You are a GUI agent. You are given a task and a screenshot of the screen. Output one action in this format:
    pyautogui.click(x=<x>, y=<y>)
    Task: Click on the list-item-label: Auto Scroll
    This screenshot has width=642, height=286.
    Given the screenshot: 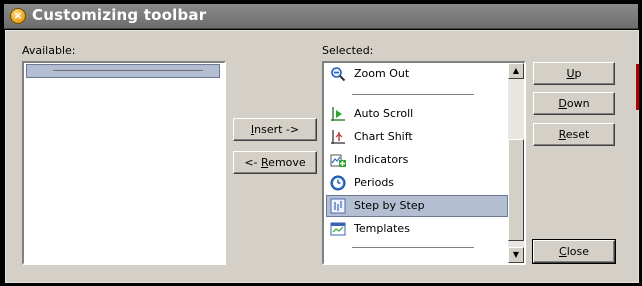 What is the action you would take?
    pyautogui.click(x=384, y=113)
    